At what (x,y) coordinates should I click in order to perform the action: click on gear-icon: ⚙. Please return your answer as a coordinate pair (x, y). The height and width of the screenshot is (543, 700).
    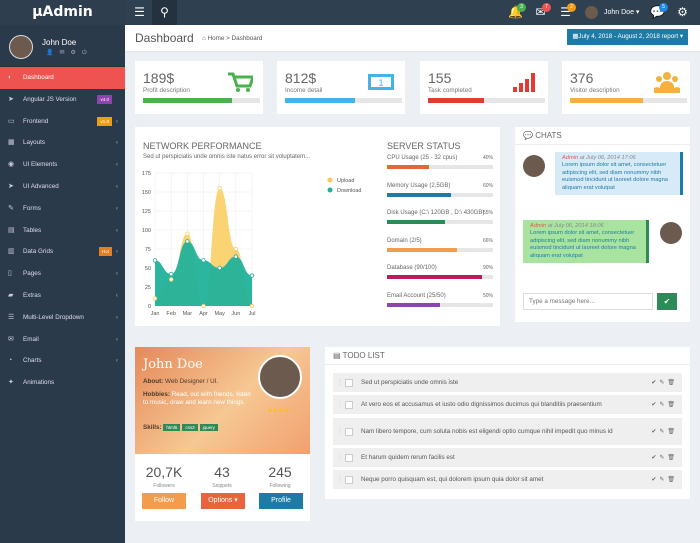
    Looking at the image, I should click on (76, 53).